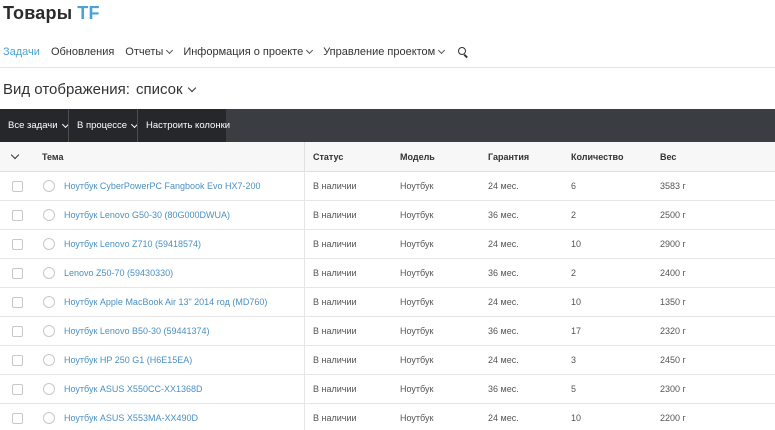 The image size is (775, 430). Describe the element at coordinates (597, 156) in the screenshot. I see `column-header-quantity: Количество` at that location.